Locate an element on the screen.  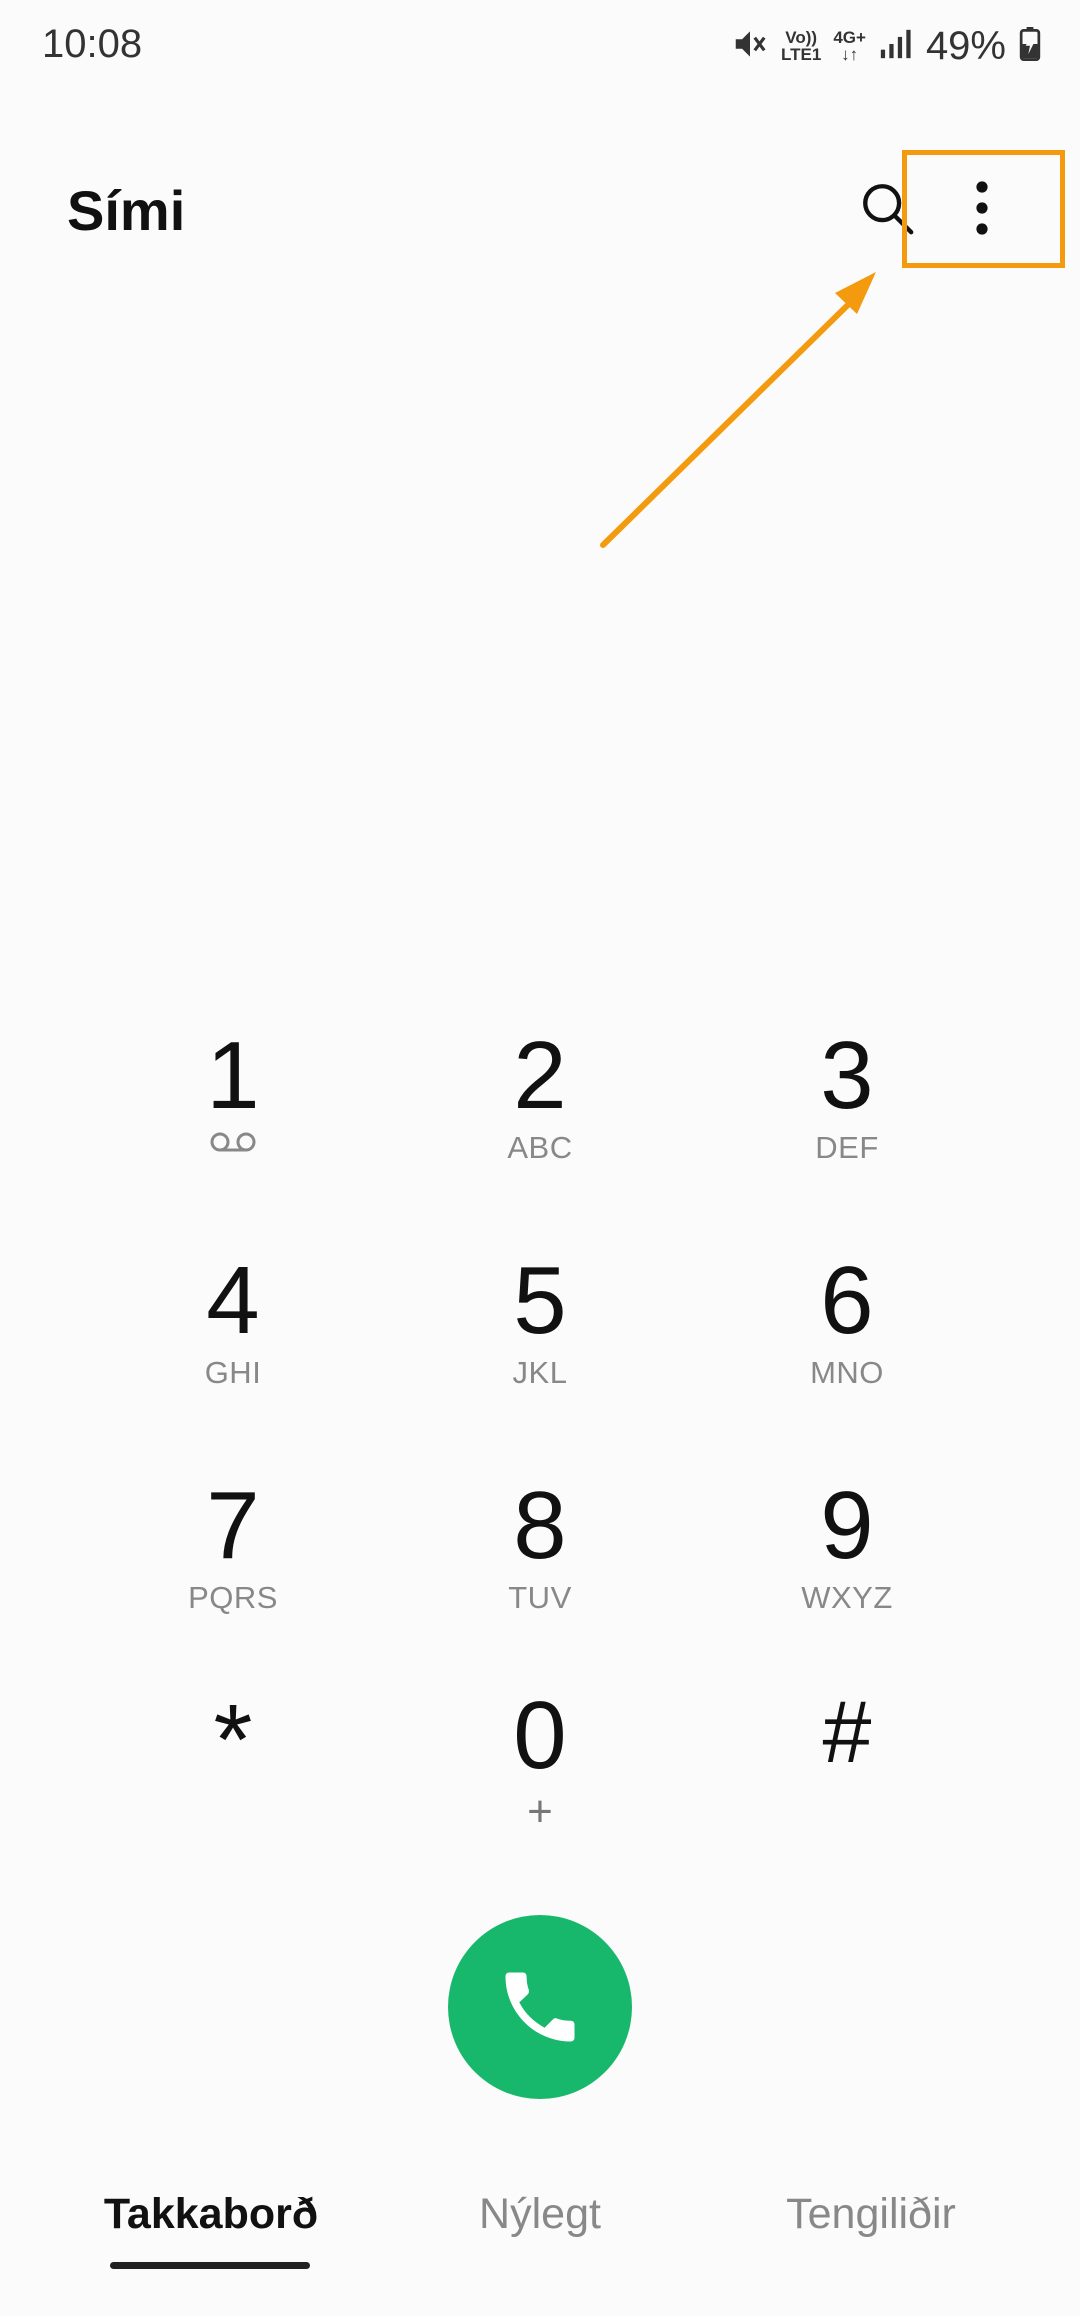
key-6: 6 MNO is located at coordinates (847, 1343).